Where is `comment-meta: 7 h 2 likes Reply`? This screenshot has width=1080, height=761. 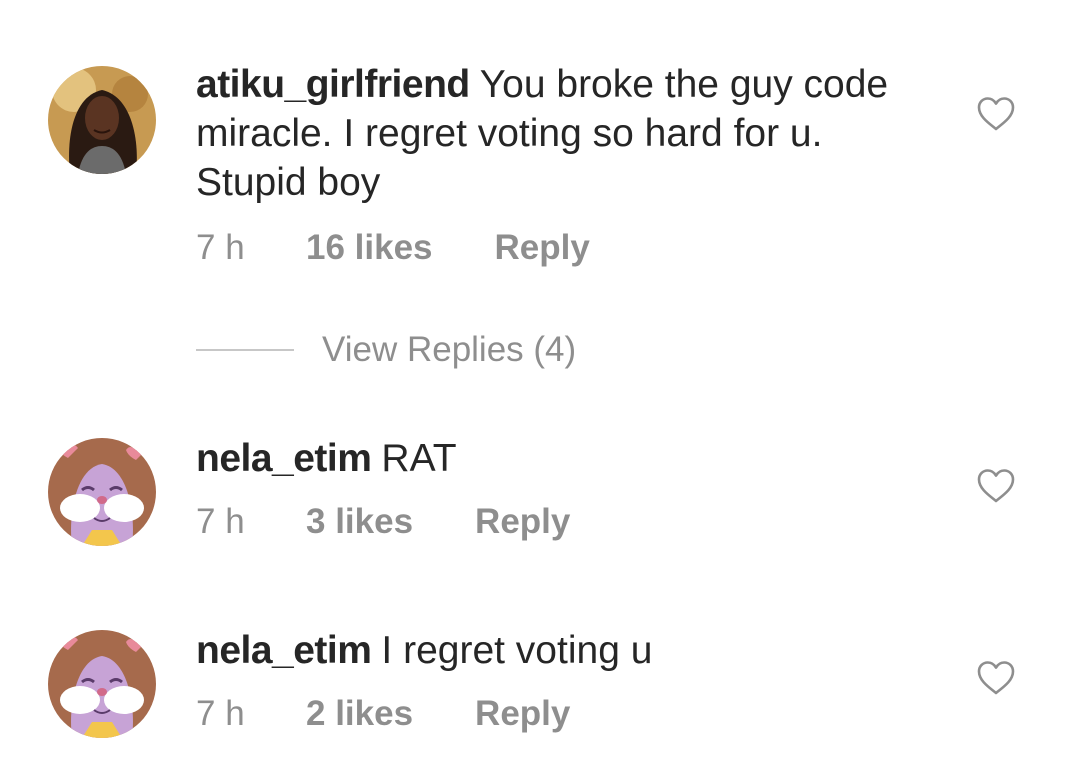 comment-meta: 7 h 2 likes Reply is located at coordinates (383, 714).